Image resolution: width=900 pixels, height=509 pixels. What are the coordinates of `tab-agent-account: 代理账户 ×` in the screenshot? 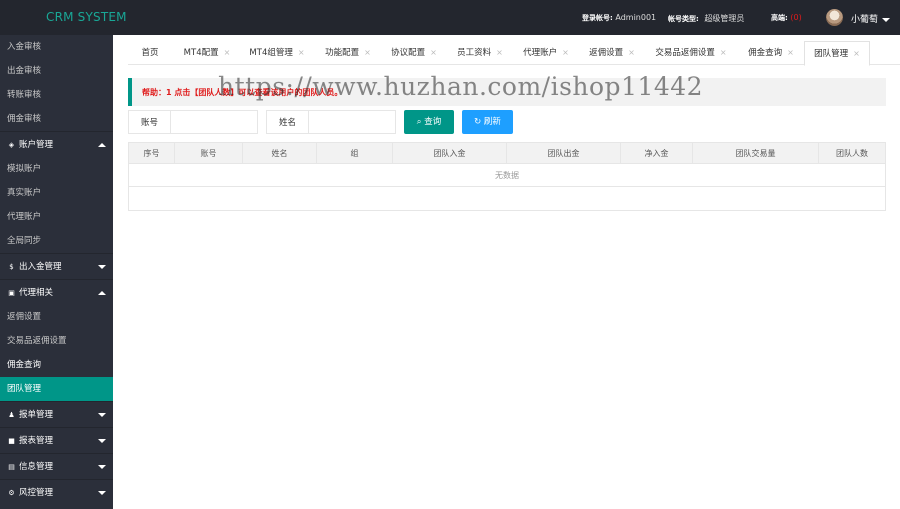 It's located at (546, 53).